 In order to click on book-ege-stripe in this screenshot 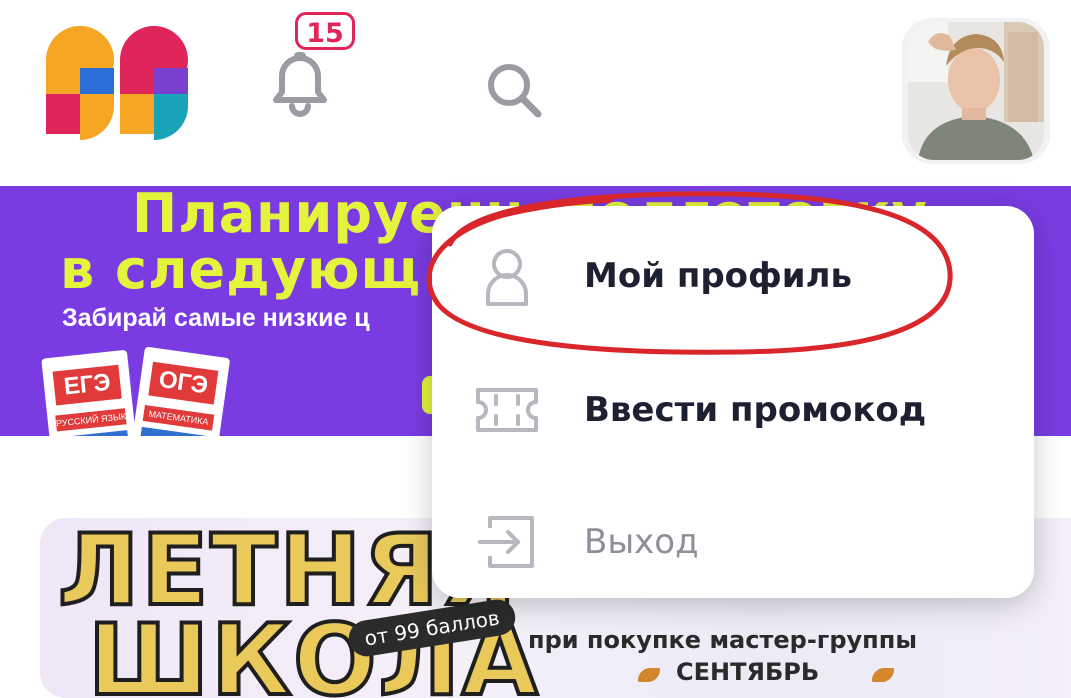, I will do `click(93, 433)`.